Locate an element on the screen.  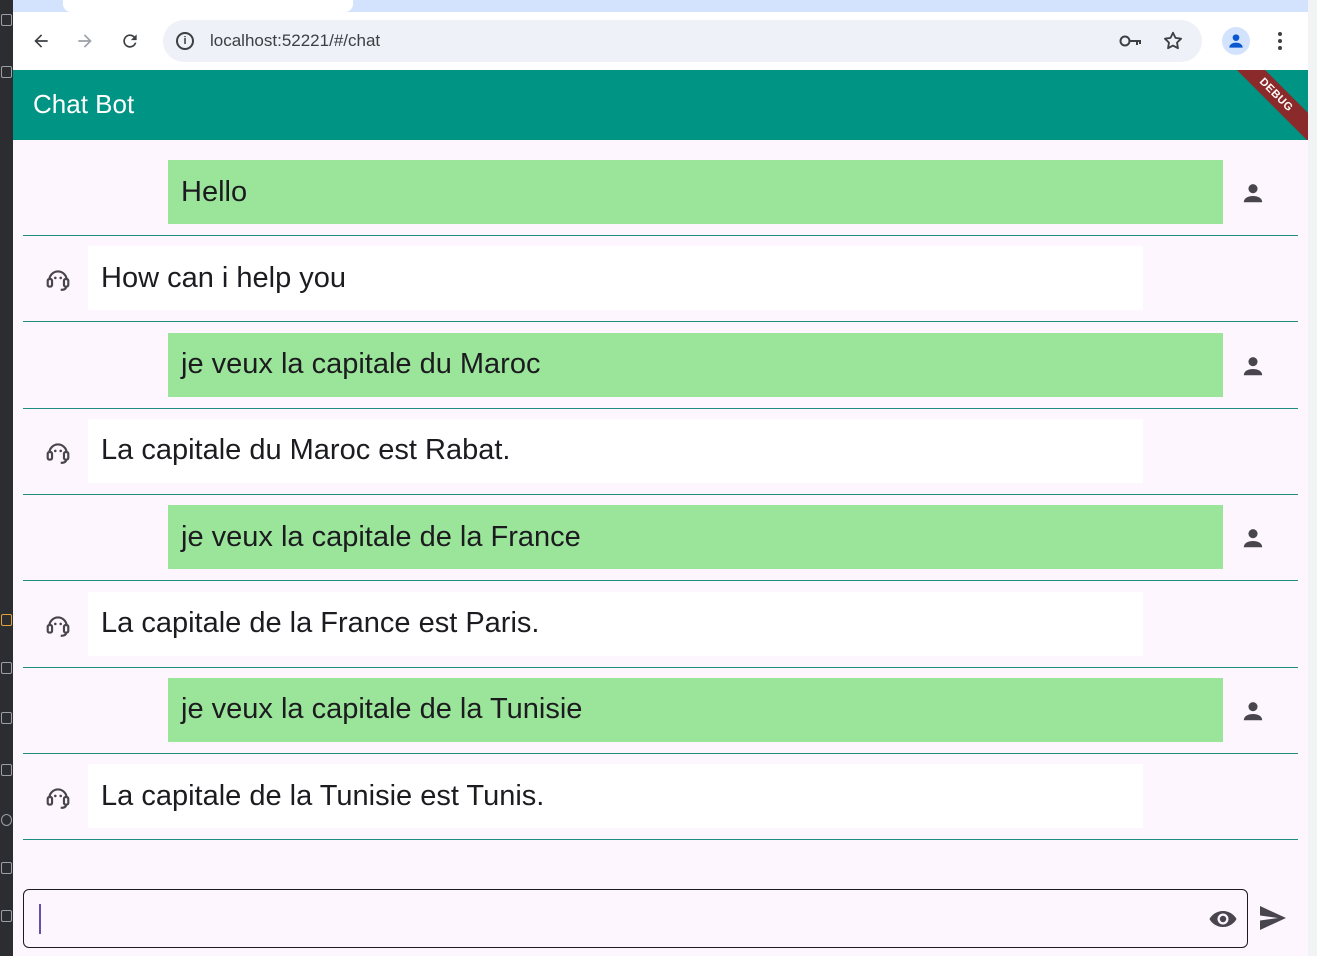
tab-strip is located at coordinates (660, 6).